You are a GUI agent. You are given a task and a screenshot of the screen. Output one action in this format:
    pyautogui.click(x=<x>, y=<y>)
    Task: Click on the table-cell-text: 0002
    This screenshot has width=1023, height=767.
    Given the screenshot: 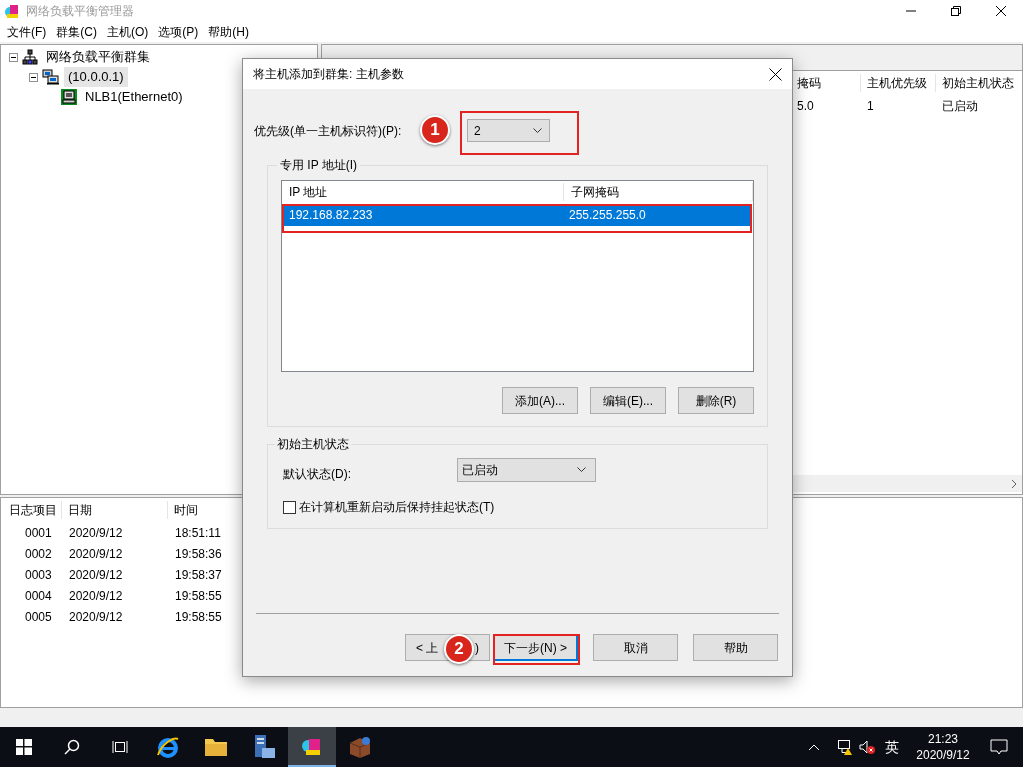 What is the action you would take?
    pyautogui.click(x=38, y=554)
    